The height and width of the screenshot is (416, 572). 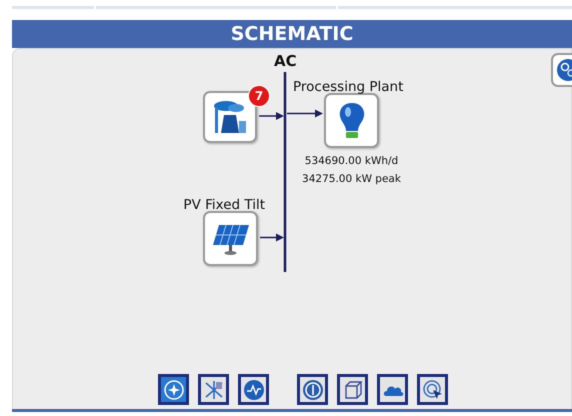 I want to click on dollar-icon, so click(x=312, y=389).